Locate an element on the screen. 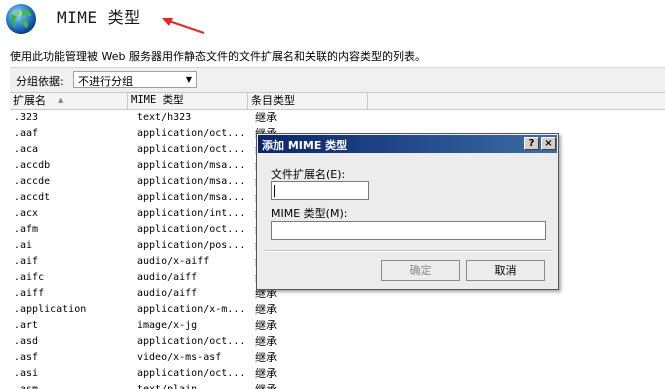 The image size is (665, 389). help-button: ? is located at coordinates (531, 143).